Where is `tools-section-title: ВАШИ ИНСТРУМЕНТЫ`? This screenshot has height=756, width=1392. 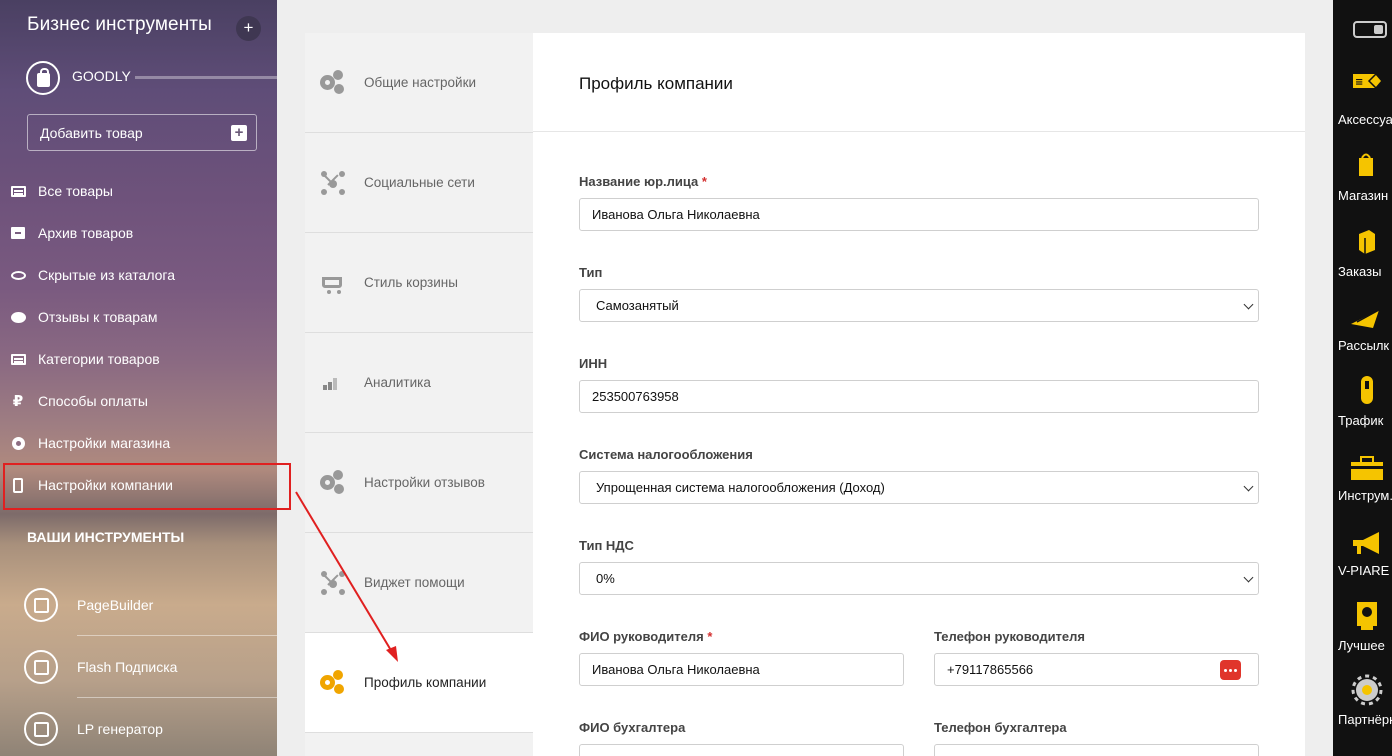
tools-section-title: ВАШИ ИНСТРУМЕНТЫ is located at coordinates (106, 537).